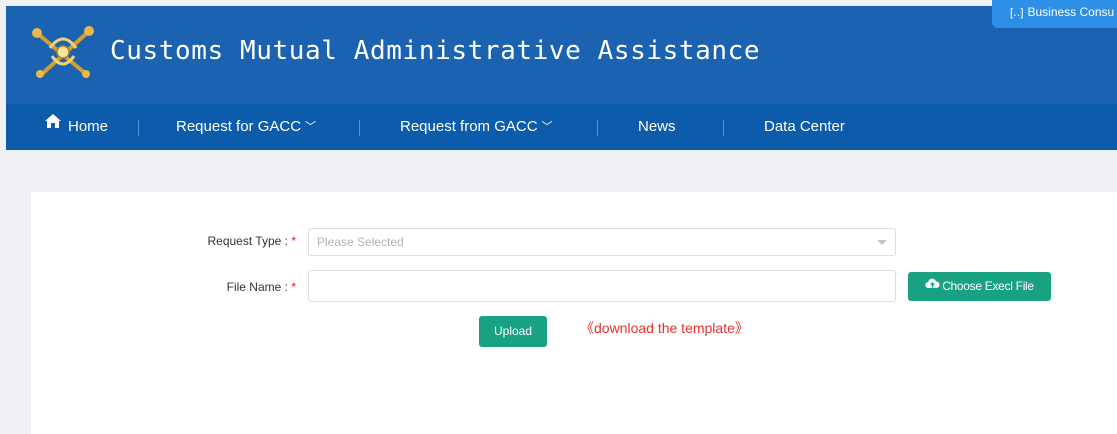 The height and width of the screenshot is (434, 1117). I want to click on upload-button: Upload, so click(513, 331).